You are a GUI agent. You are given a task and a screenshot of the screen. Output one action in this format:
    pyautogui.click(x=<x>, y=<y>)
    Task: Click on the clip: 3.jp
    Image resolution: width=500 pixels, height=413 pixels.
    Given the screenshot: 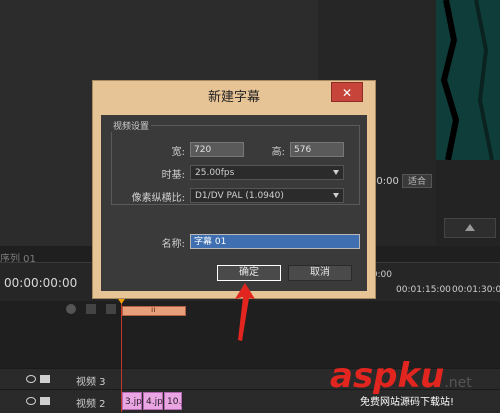 What is the action you would take?
    pyautogui.click(x=132, y=401)
    